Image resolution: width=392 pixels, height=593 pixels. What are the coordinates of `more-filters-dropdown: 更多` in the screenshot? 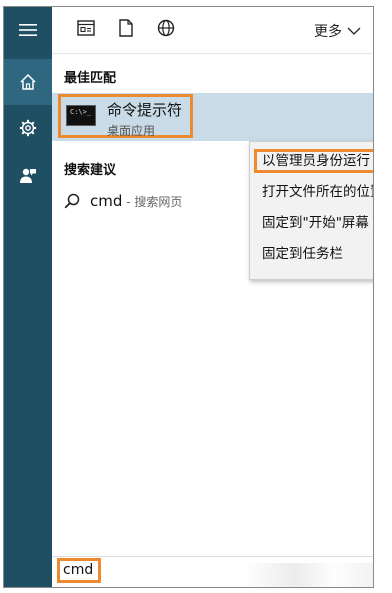 It's located at (337, 31).